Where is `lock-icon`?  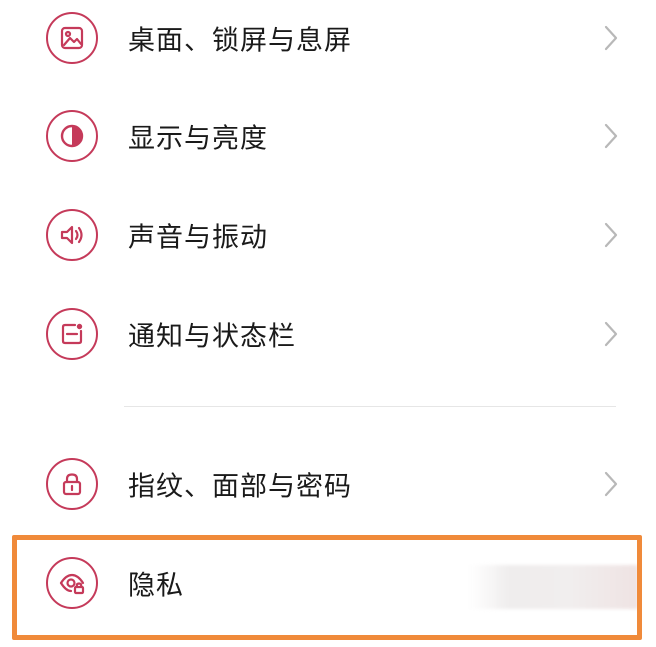 lock-icon is located at coordinates (72, 484).